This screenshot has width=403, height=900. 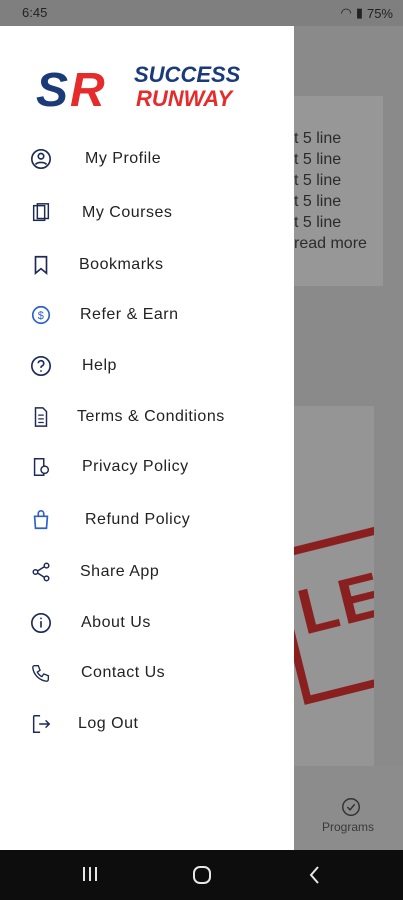 What do you see at coordinates (52, 89) in the screenshot?
I see `logo-mark: S` at bounding box center [52, 89].